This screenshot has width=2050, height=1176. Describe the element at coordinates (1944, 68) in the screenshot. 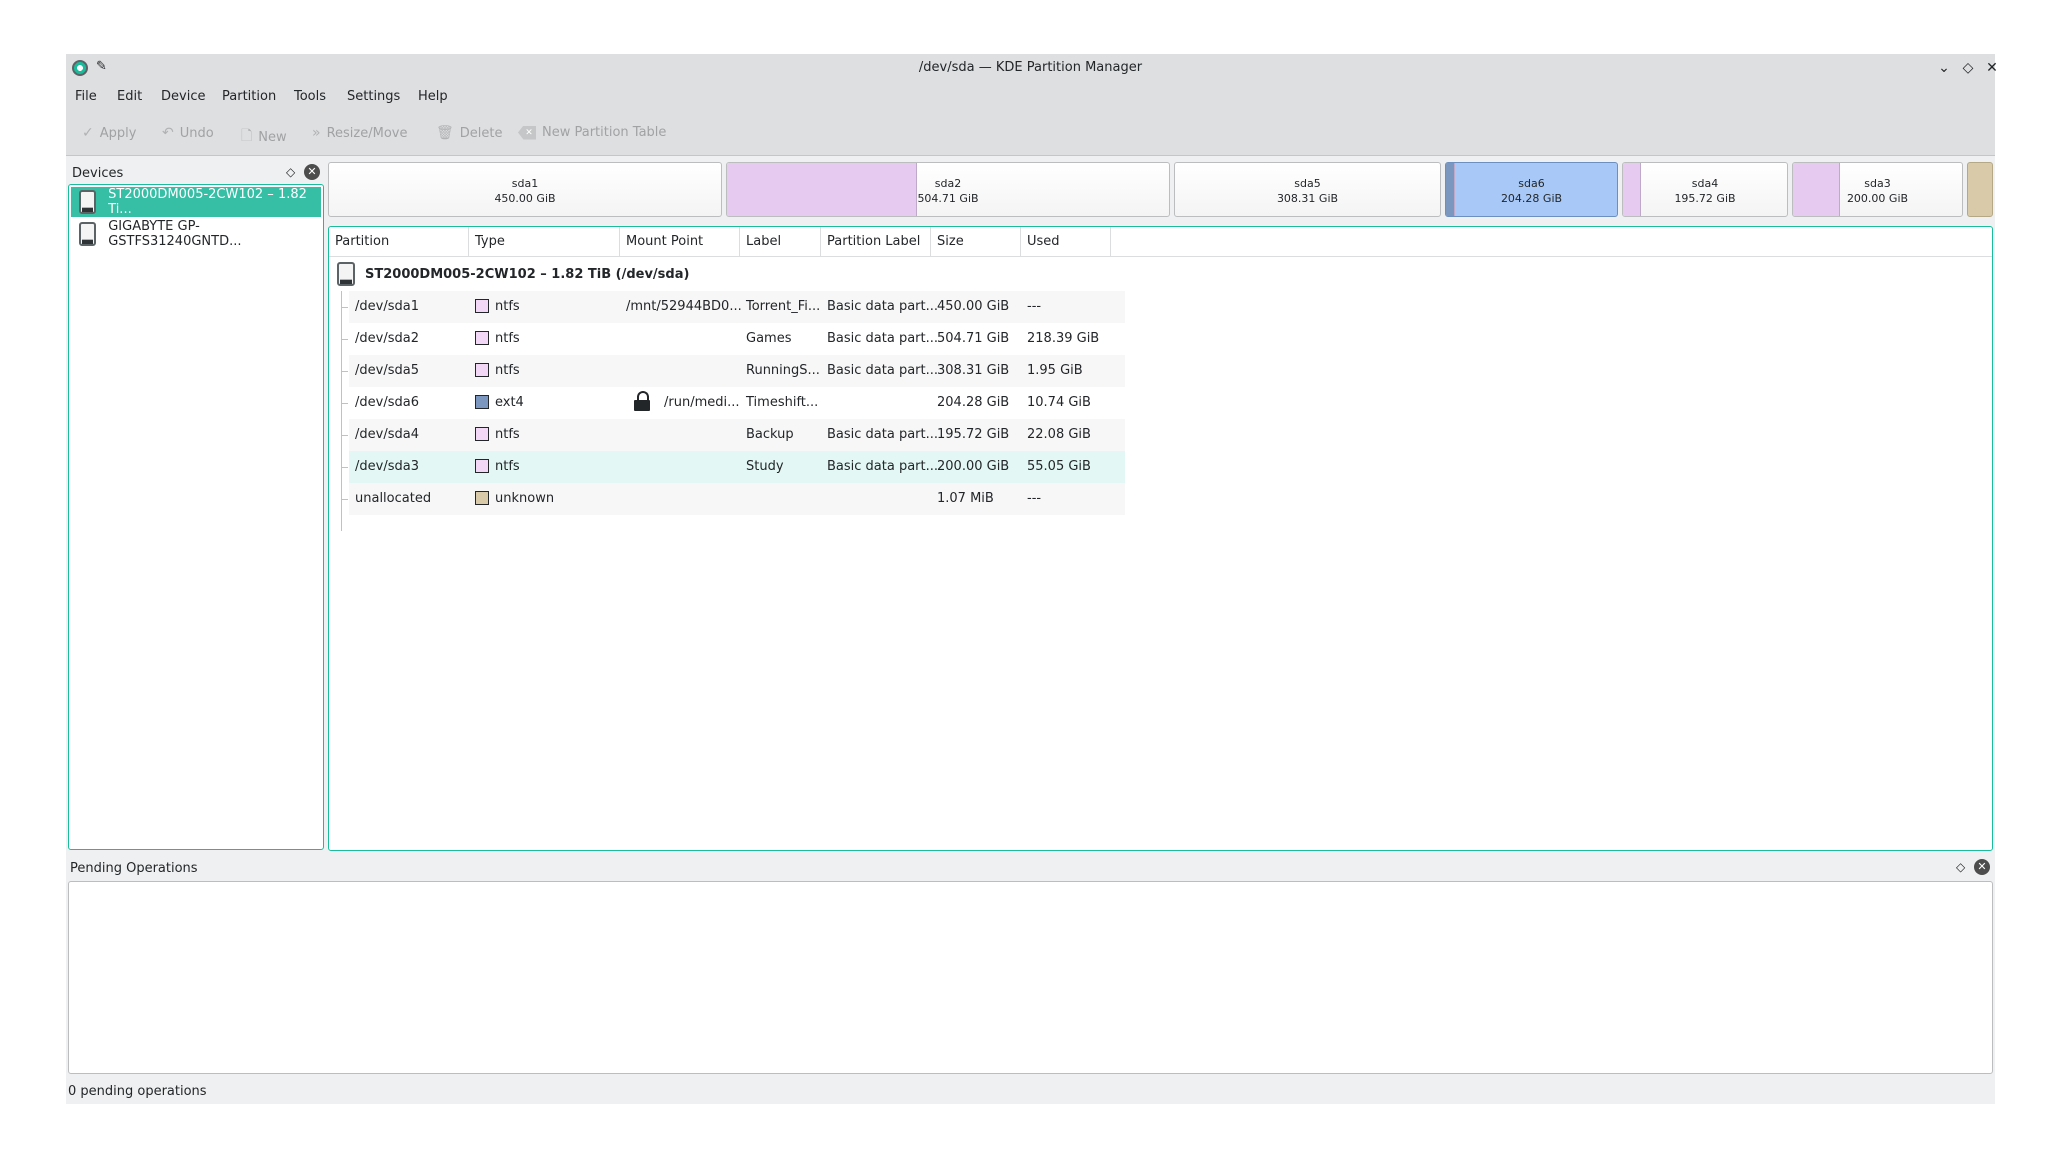

I see `minimize-button: ⌄` at that location.